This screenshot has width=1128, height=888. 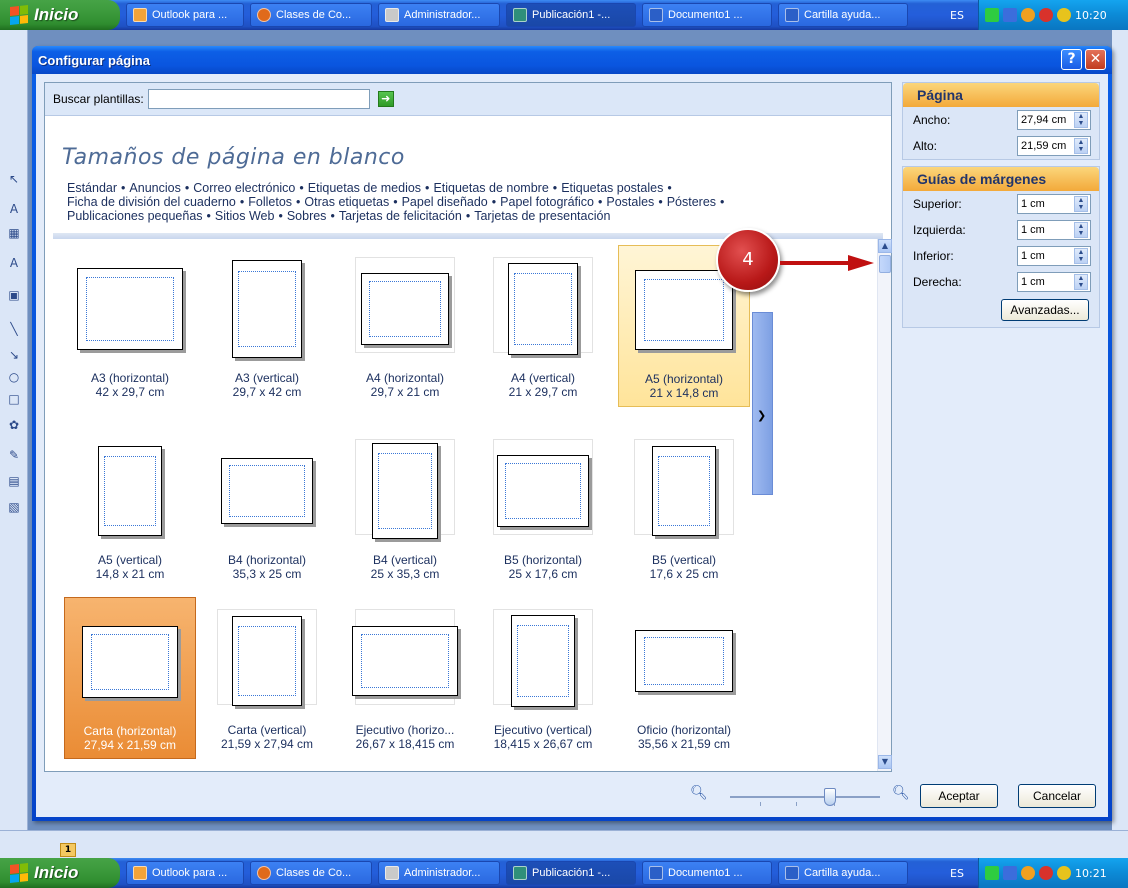 What do you see at coordinates (885, 264) in the screenshot?
I see `scroll-thumb` at bounding box center [885, 264].